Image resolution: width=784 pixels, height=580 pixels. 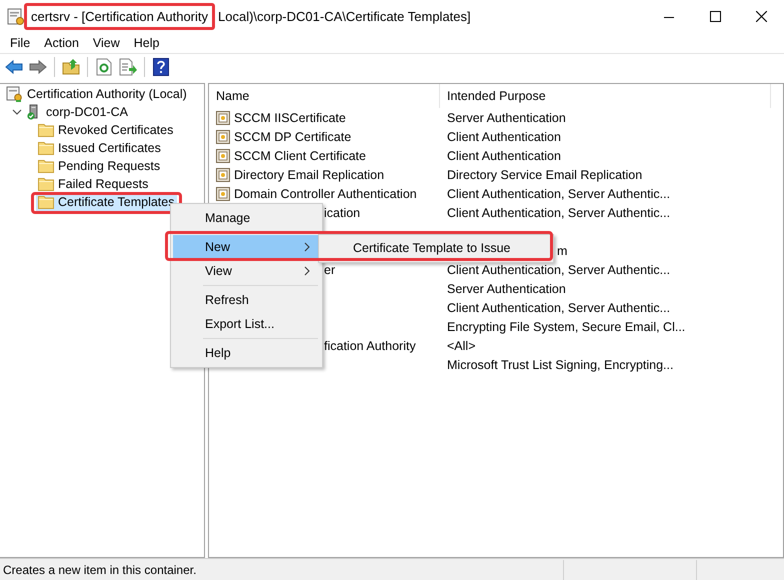 What do you see at coordinates (715, 16) in the screenshot?
I see `maximize-icon` at bounding box center [715, 16].